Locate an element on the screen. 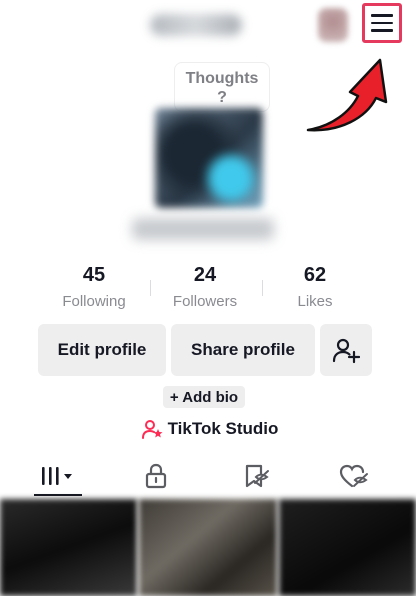 This screenshot has height=596, width=416. lock-icon is located at coordinates (156, 476).